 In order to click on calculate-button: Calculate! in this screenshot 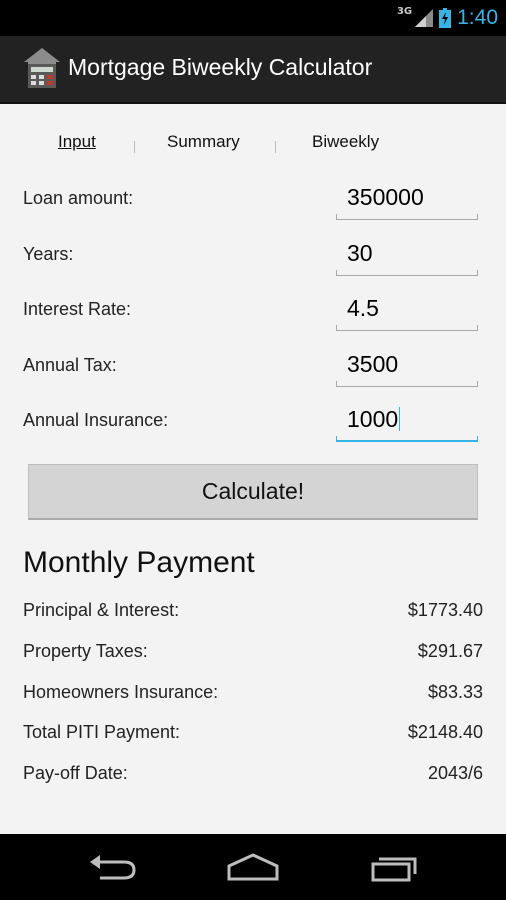, I will do `click(253, 492)`.